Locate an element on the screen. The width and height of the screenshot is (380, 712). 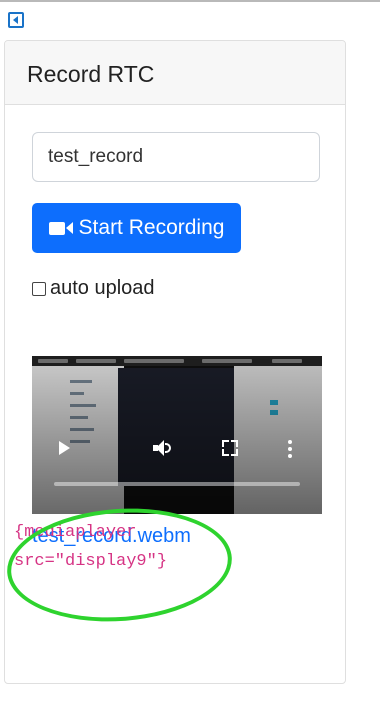
play-icon is located at coordinates (64, 448).